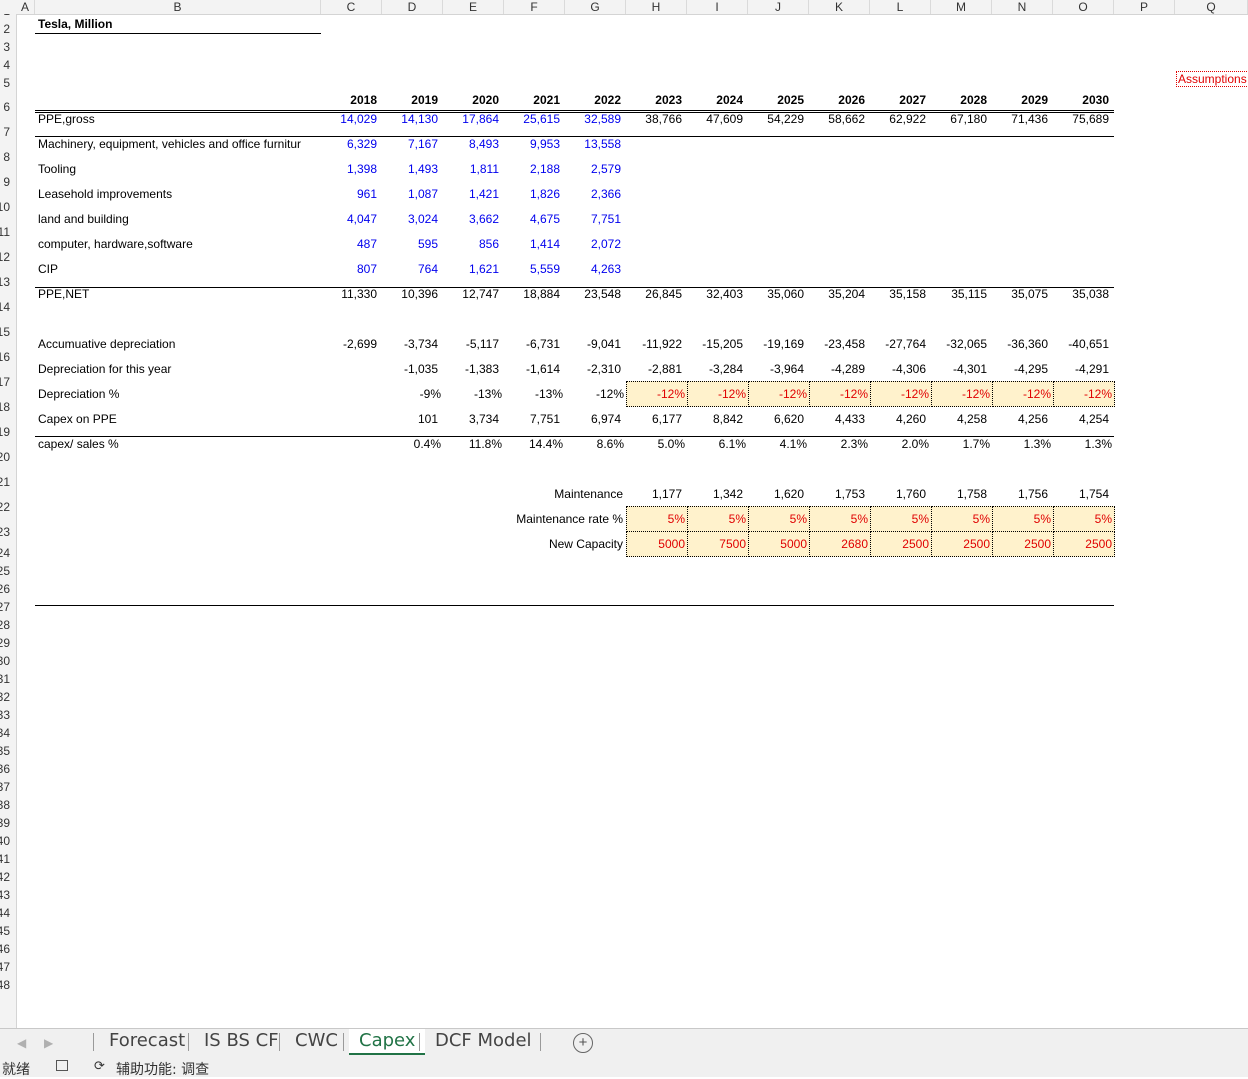 The width and height of the screenshot is (1248, 1079). I want to click on cell-h17: -12%, so click(671, 394).